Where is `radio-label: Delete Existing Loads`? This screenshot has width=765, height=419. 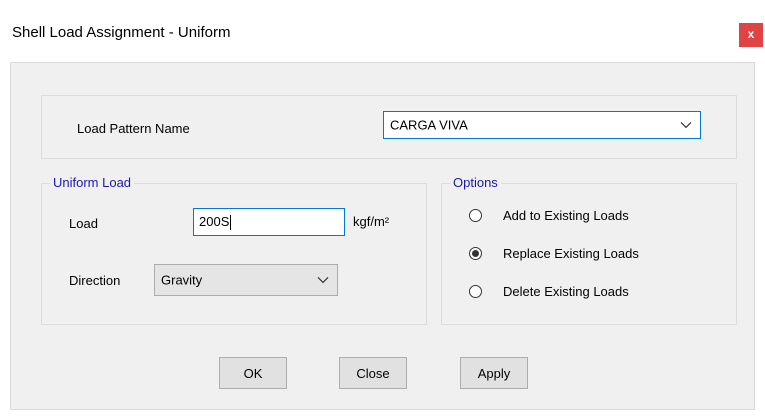 radio-label: Delete Existing Loads is located at coordinates (566, 291).